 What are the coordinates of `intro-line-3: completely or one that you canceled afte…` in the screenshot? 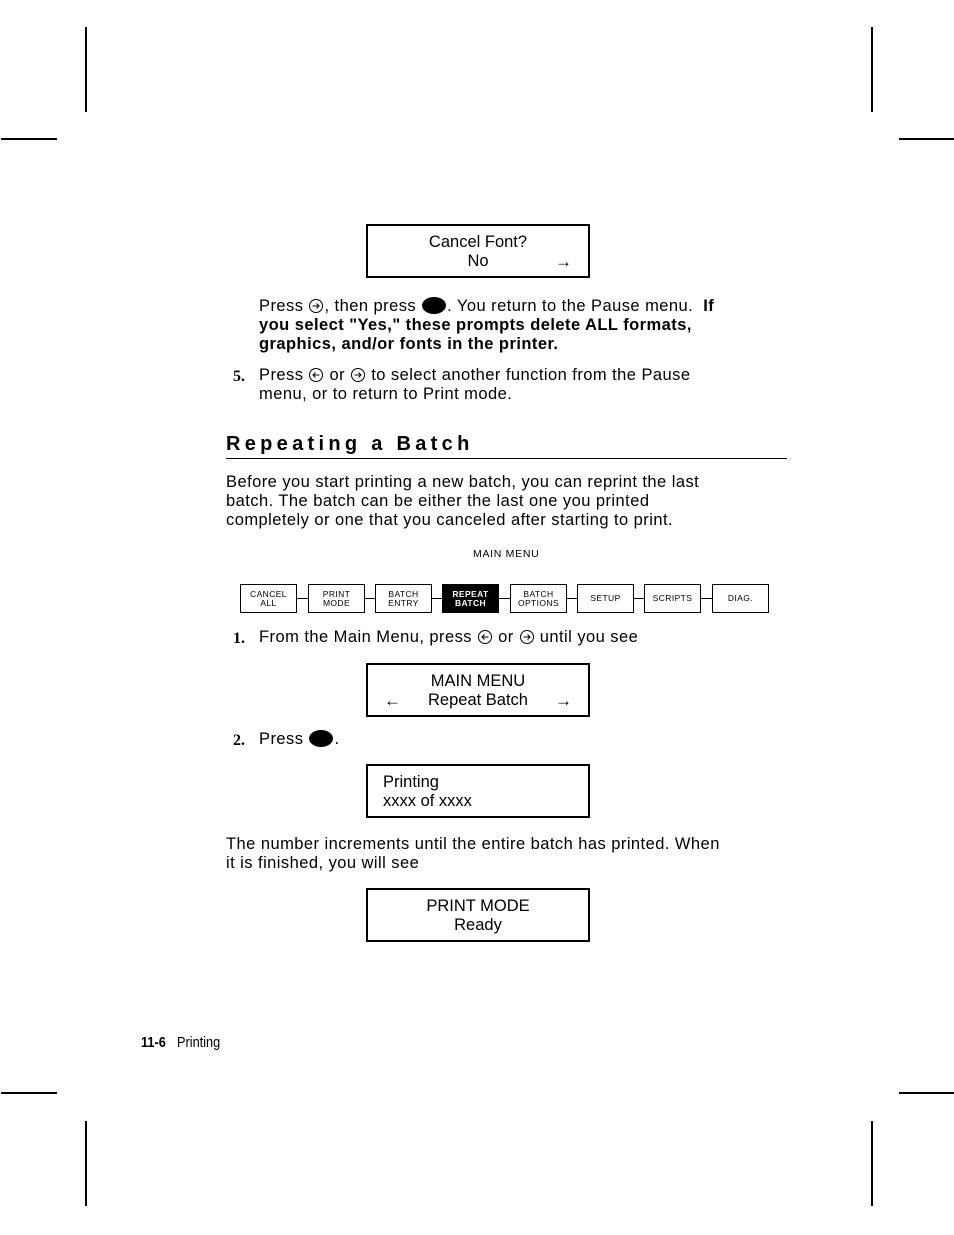 It's located at (450, 520).